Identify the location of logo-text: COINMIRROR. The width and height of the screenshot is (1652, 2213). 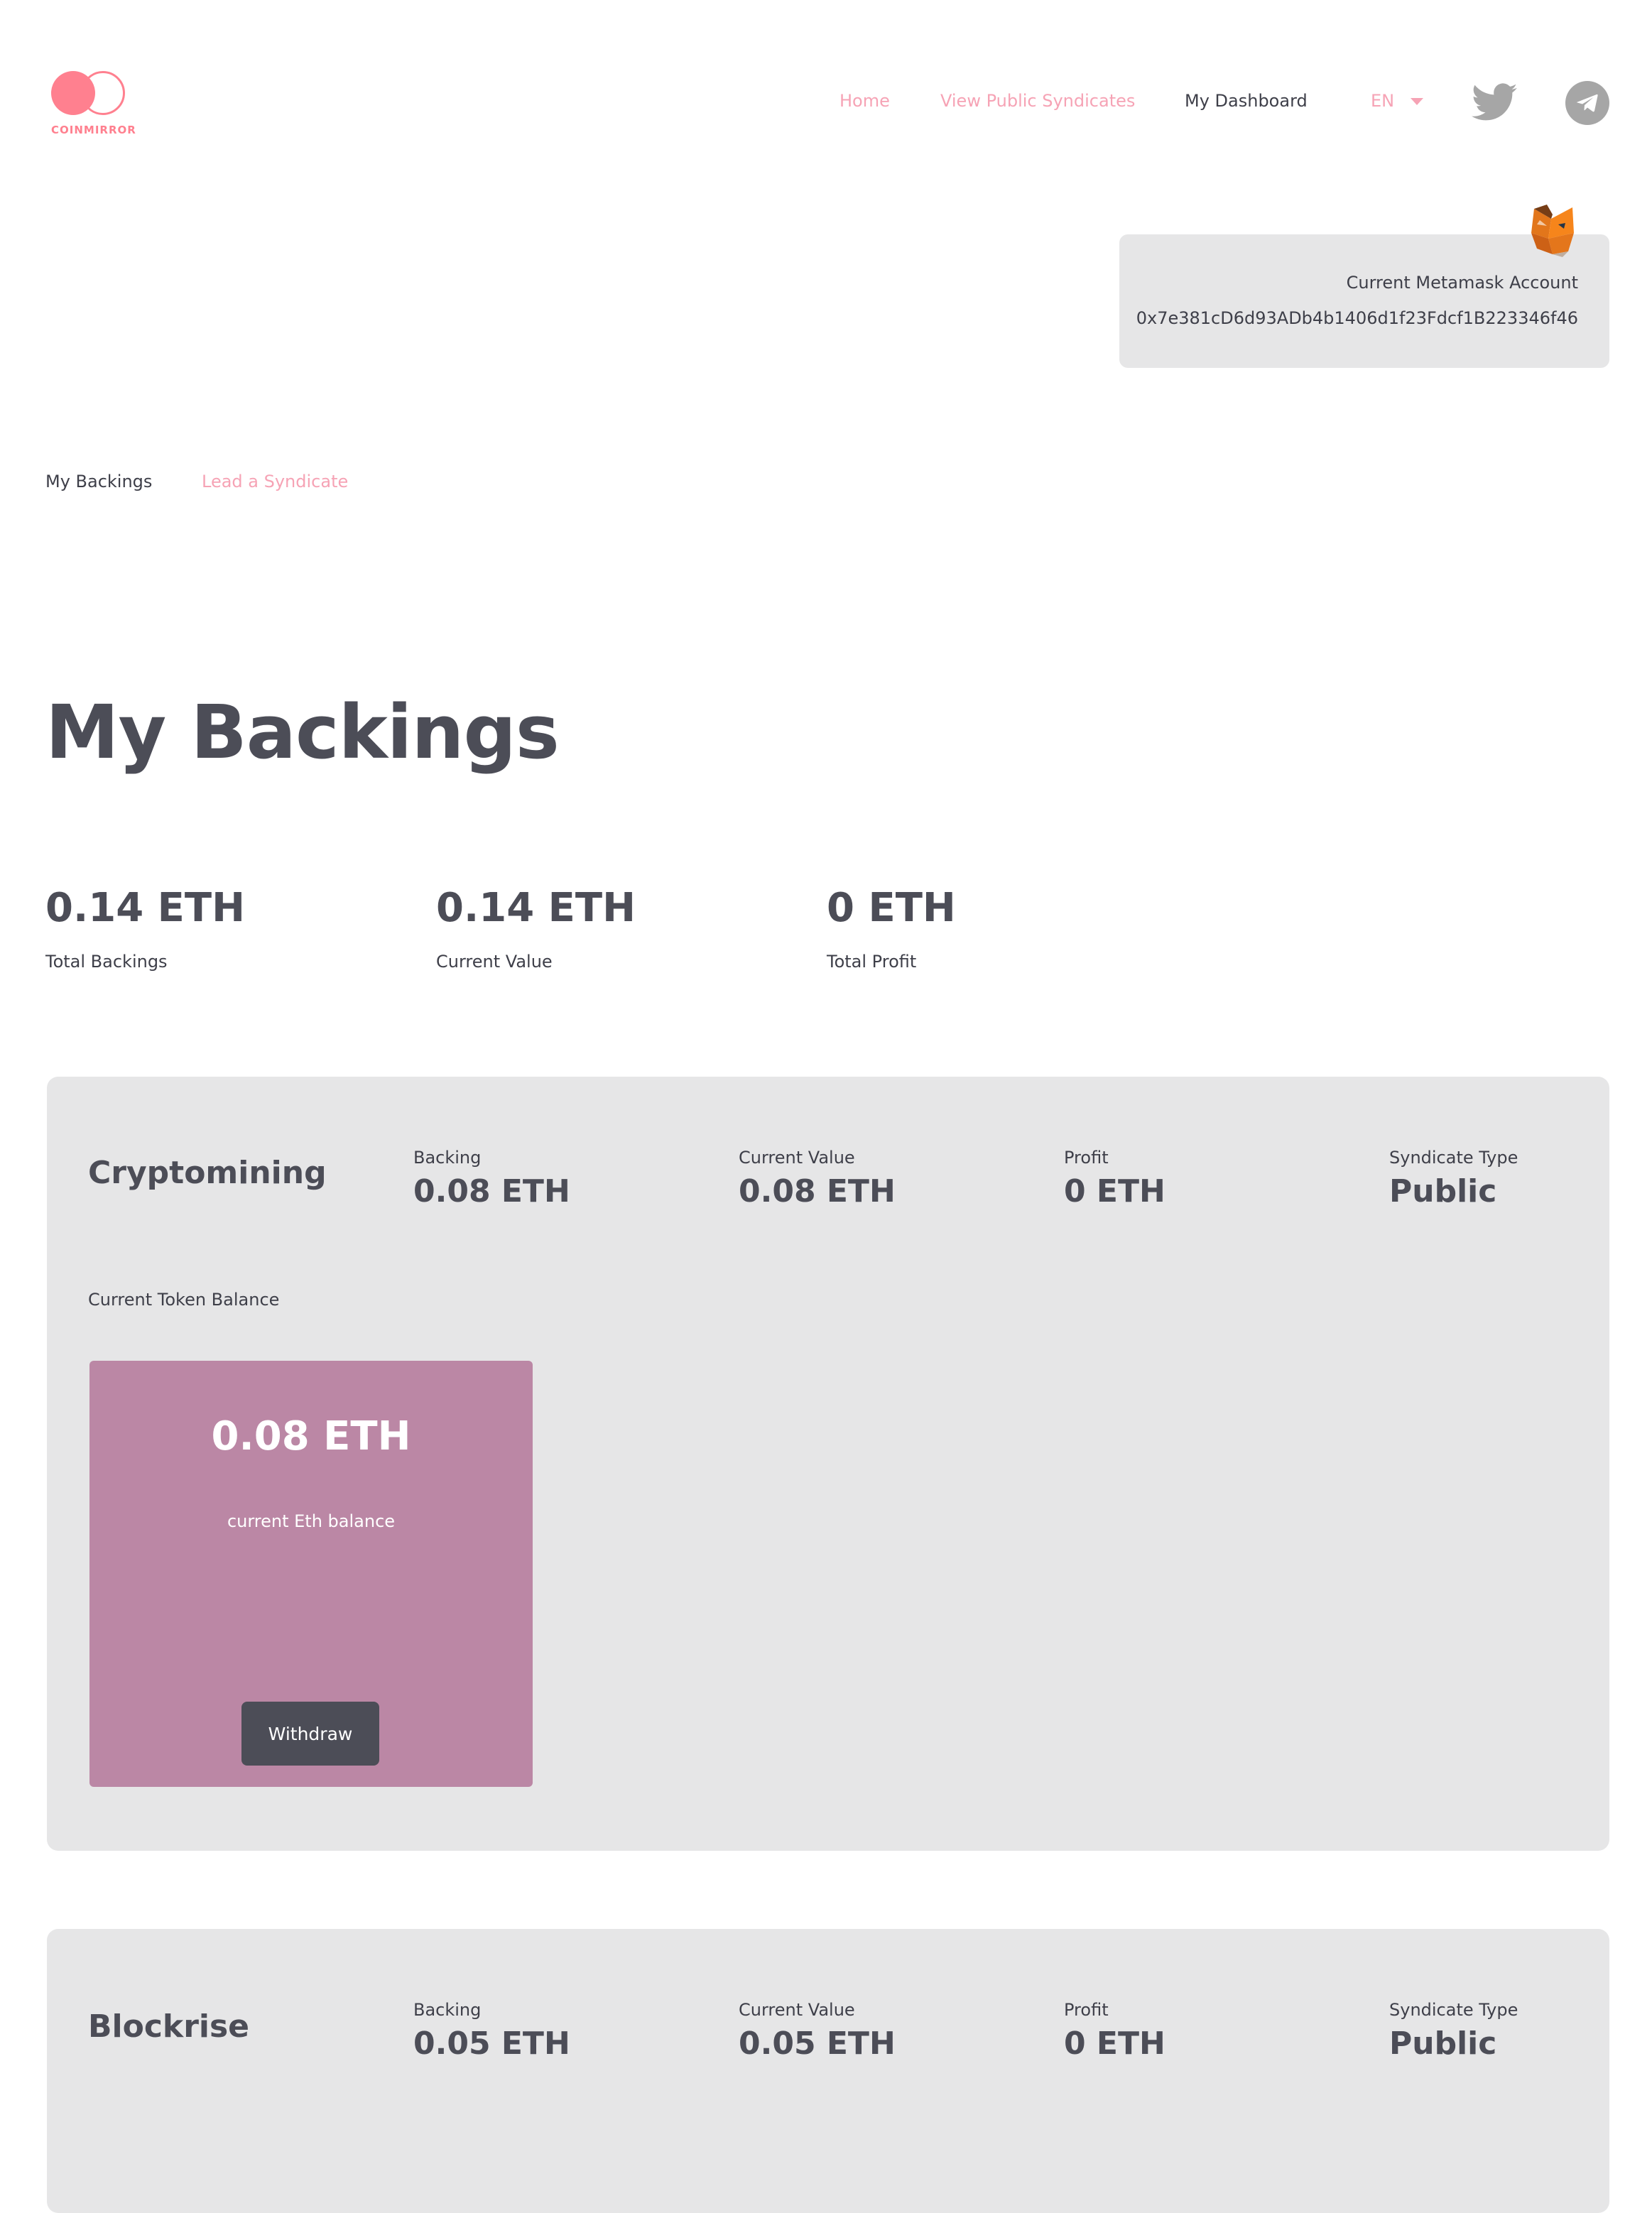
(93, 130).